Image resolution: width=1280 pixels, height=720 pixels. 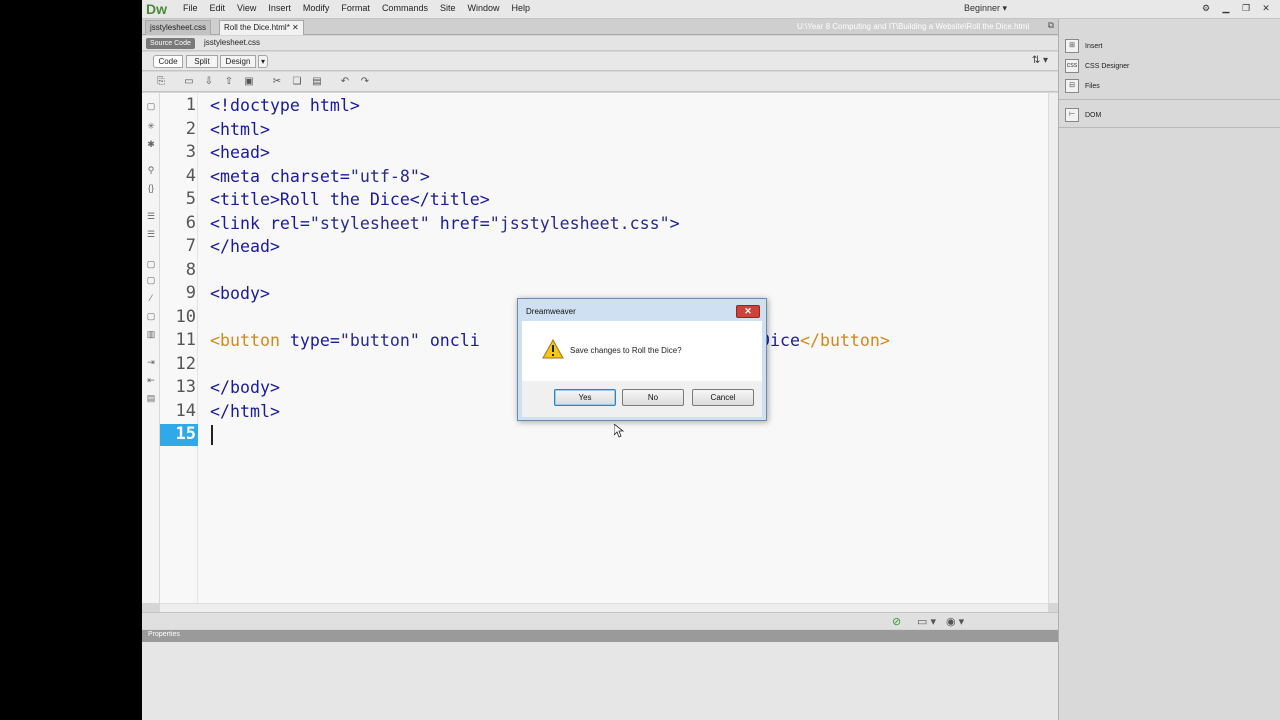 What do you see at coordinates (1072, 66) in the screenshot?
I see `css-icon: css` at bounding box center [1072, 66].